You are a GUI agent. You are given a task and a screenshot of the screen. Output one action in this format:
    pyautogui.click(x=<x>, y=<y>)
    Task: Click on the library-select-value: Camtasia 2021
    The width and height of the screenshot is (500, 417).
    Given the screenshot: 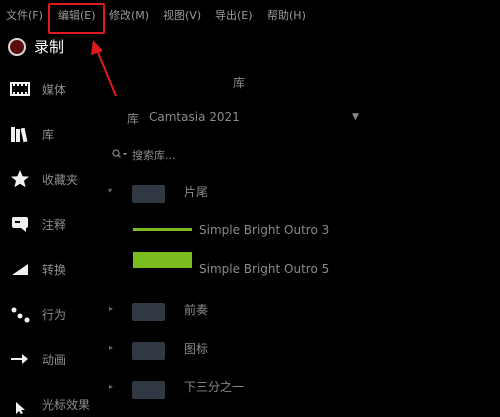 What is the action you would take?
    pyautogui.click(x=194, y=117)
    